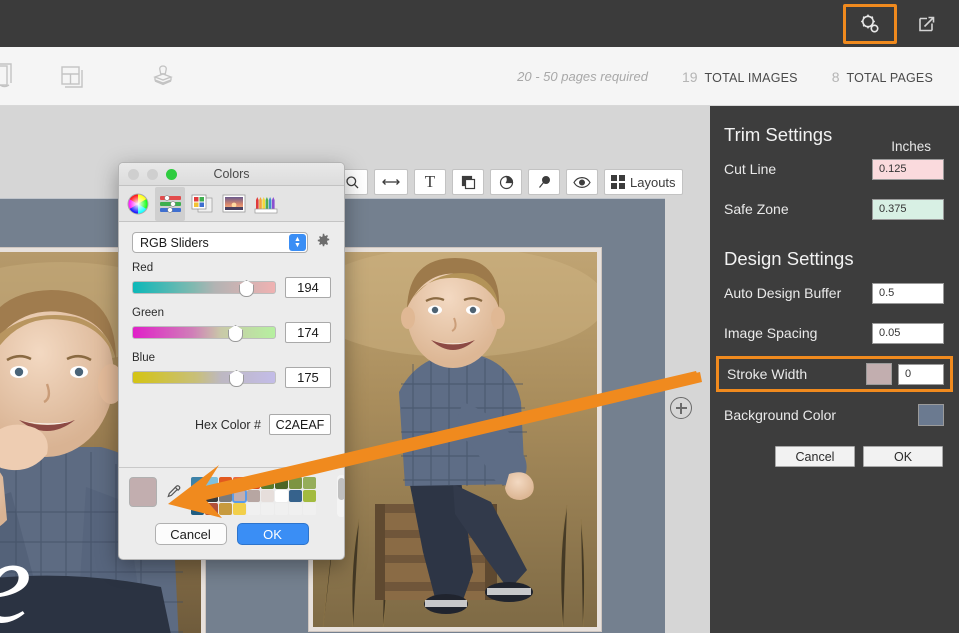 This screenshot has width=959, height=633. I want to click on red-slider-row: 194, so click(231, 287).